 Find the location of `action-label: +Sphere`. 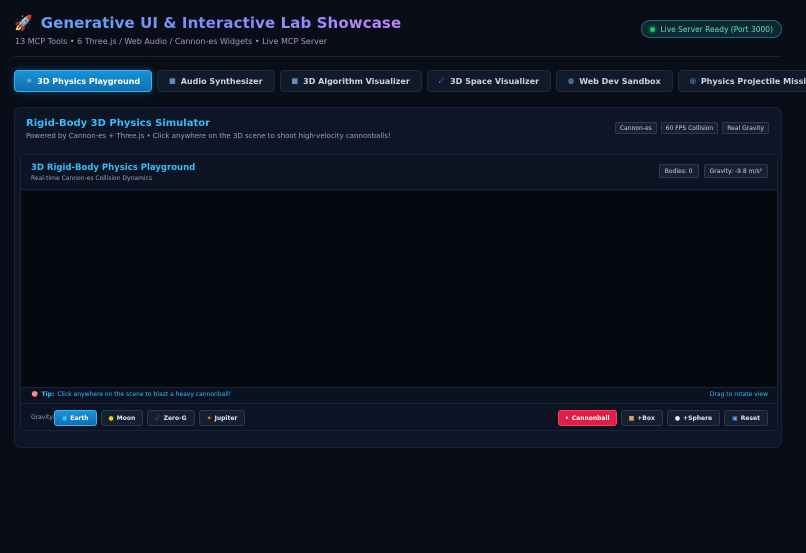

action-label: +Sphere is located at coordinates (698, 418).